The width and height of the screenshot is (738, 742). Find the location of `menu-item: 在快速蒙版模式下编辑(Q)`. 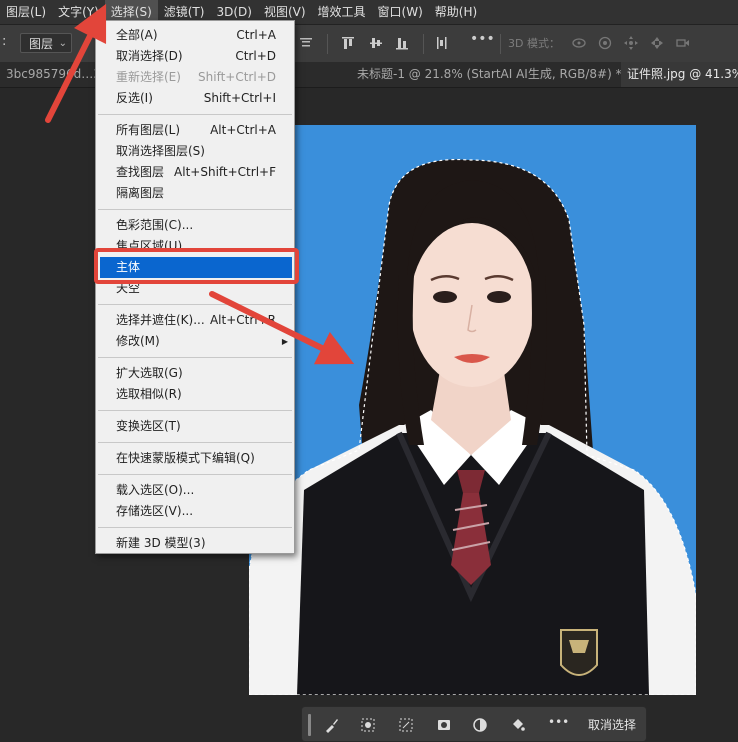

menu-item: 在快速蒙版模式下编辑(Q) is located at coordinates (195, 458).